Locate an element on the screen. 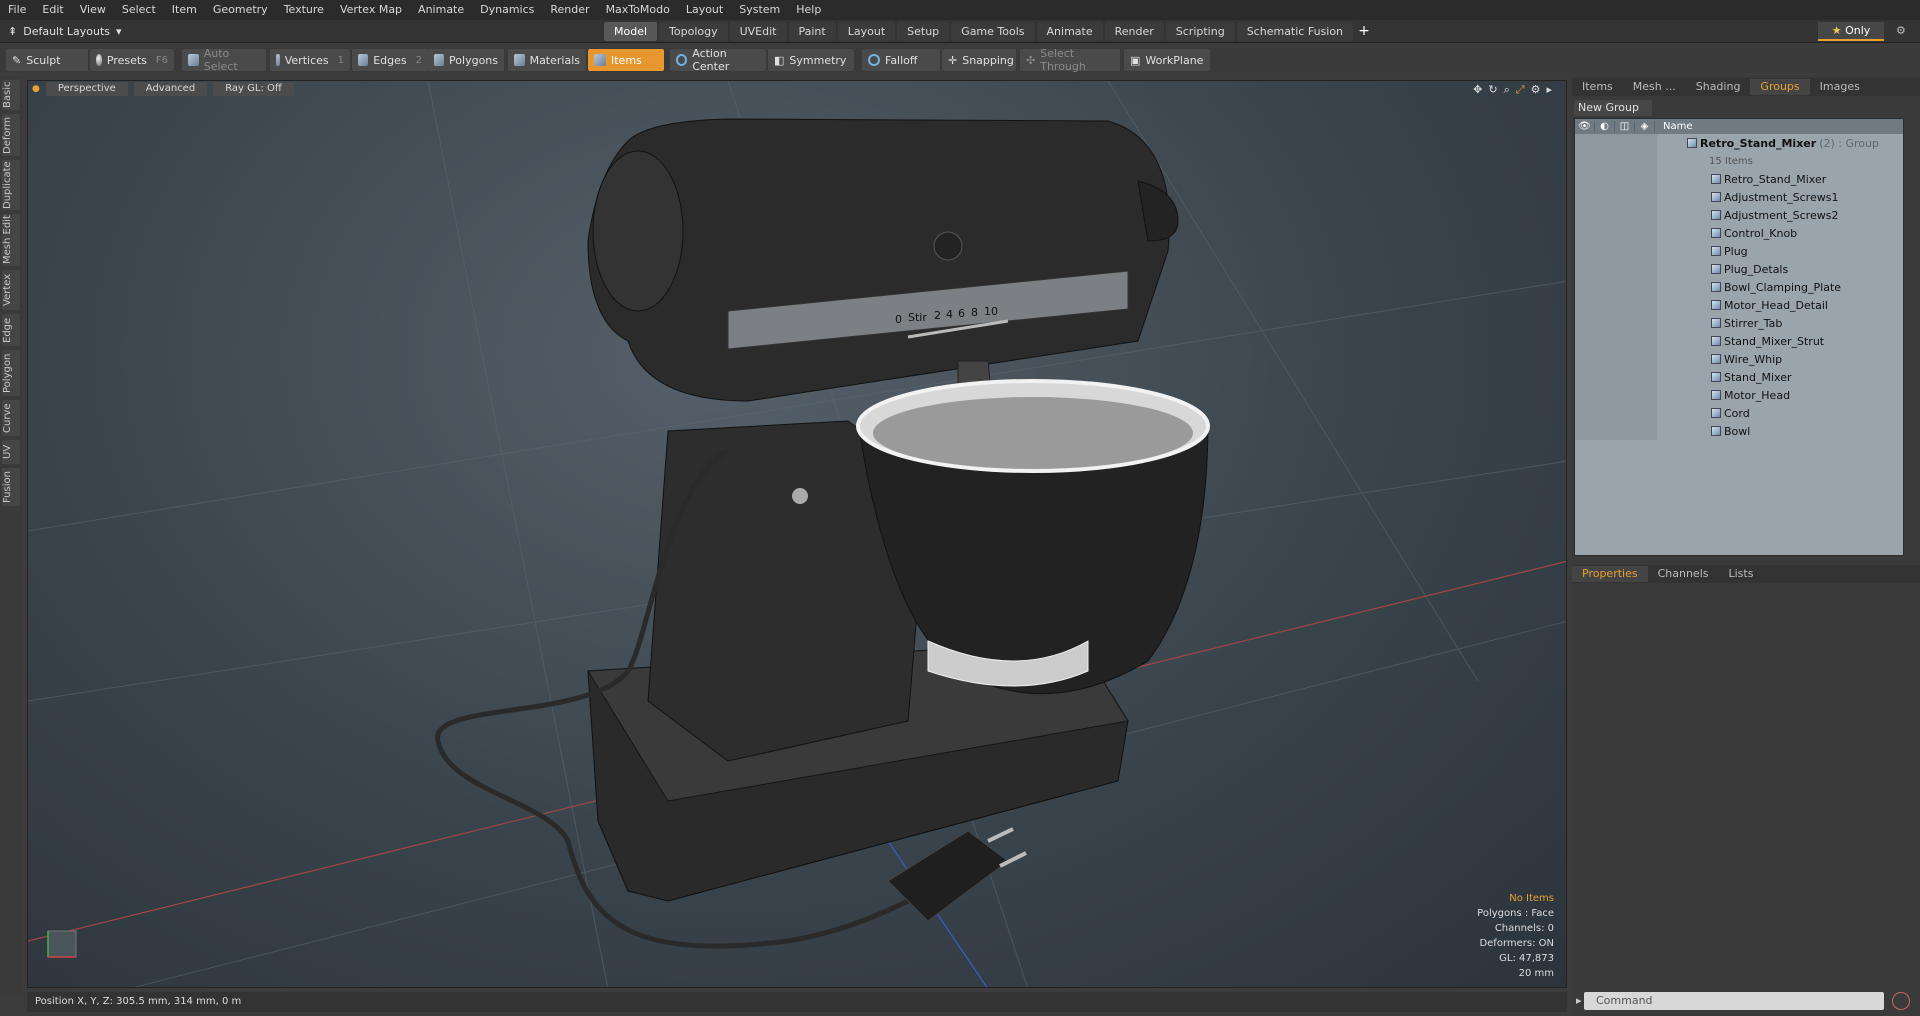 This screenshot has width=1920, height=1016. tab-layout: Layout is located at coordinates (866, 31).